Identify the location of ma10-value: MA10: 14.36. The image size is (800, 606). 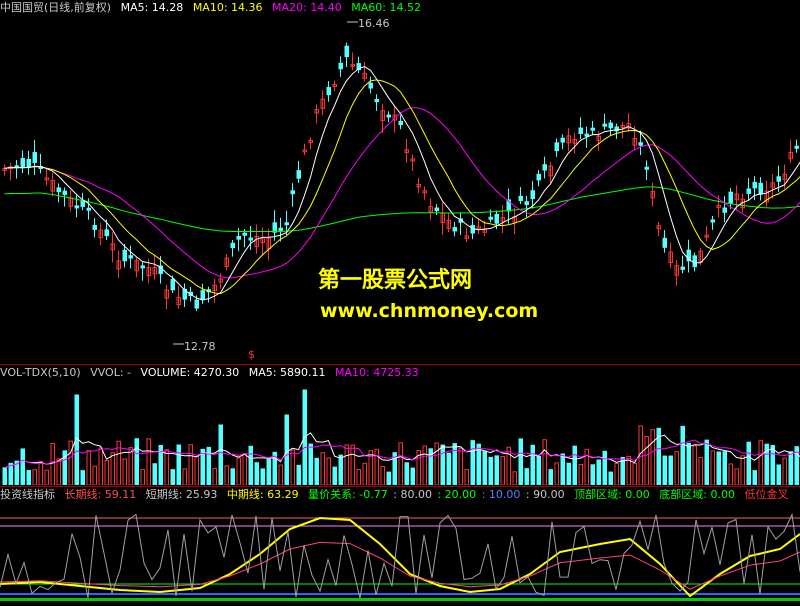
(227, 7).